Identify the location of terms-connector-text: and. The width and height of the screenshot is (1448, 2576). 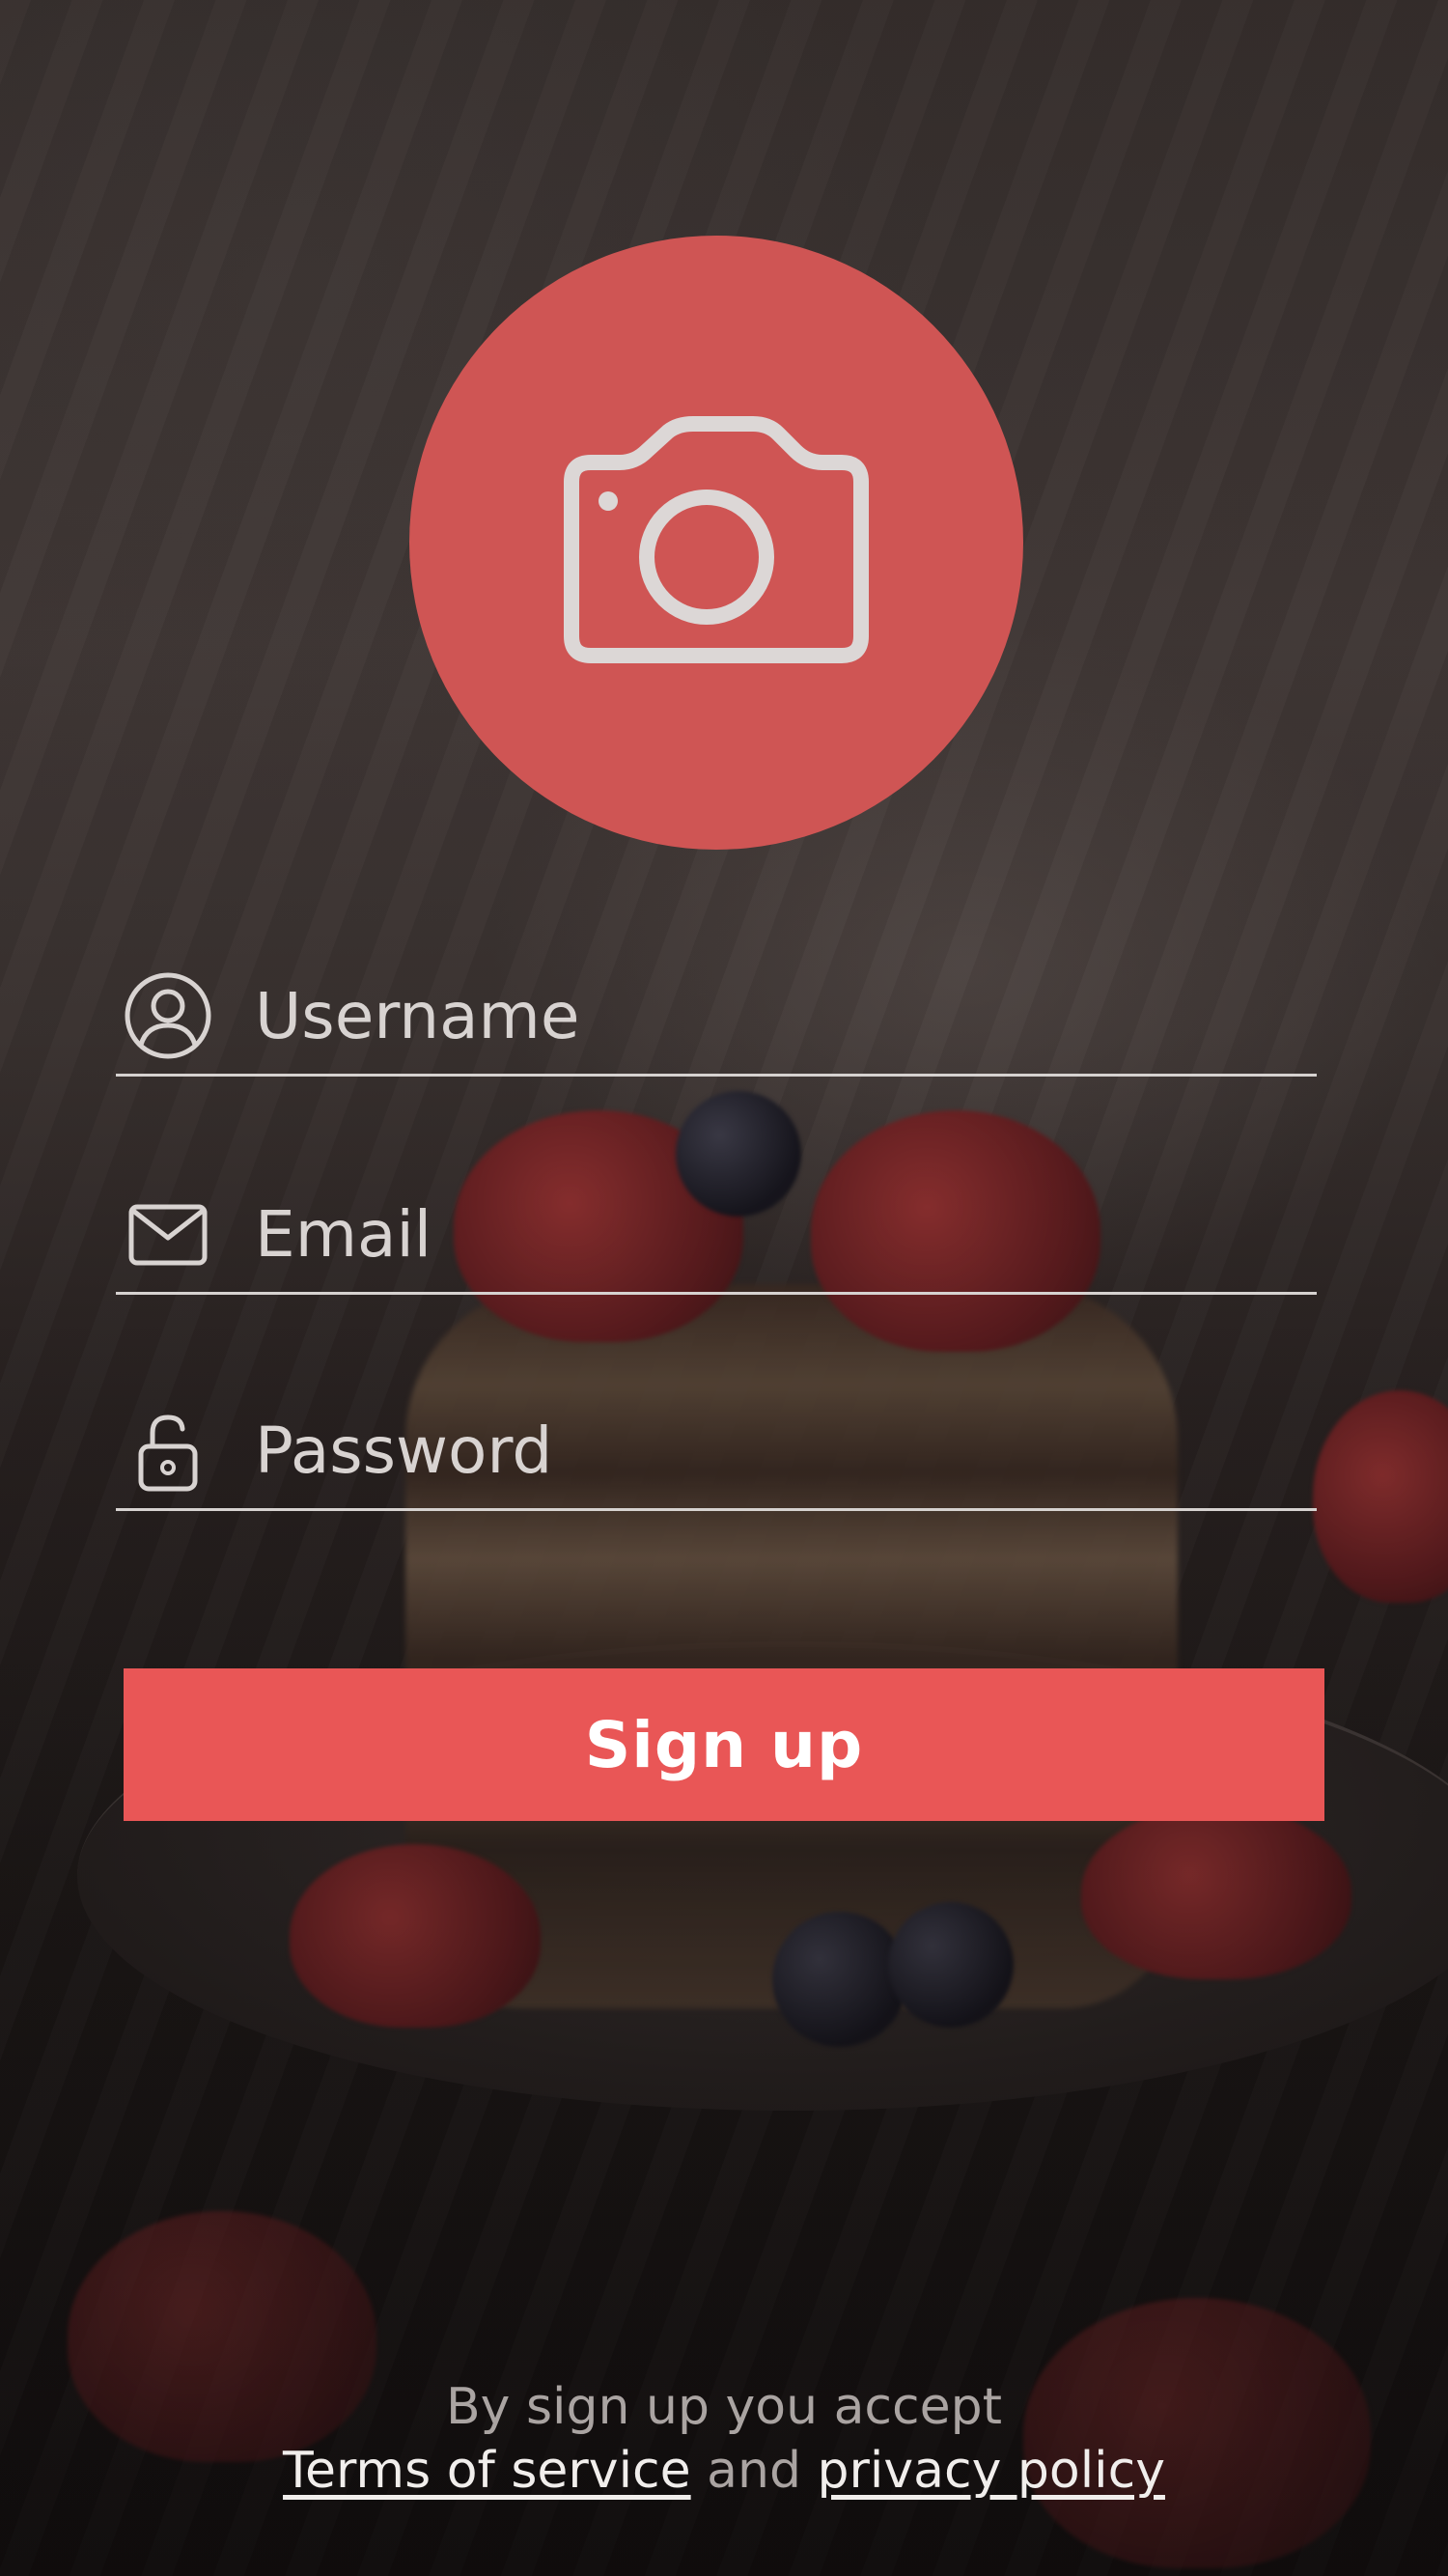
(754, 2471).